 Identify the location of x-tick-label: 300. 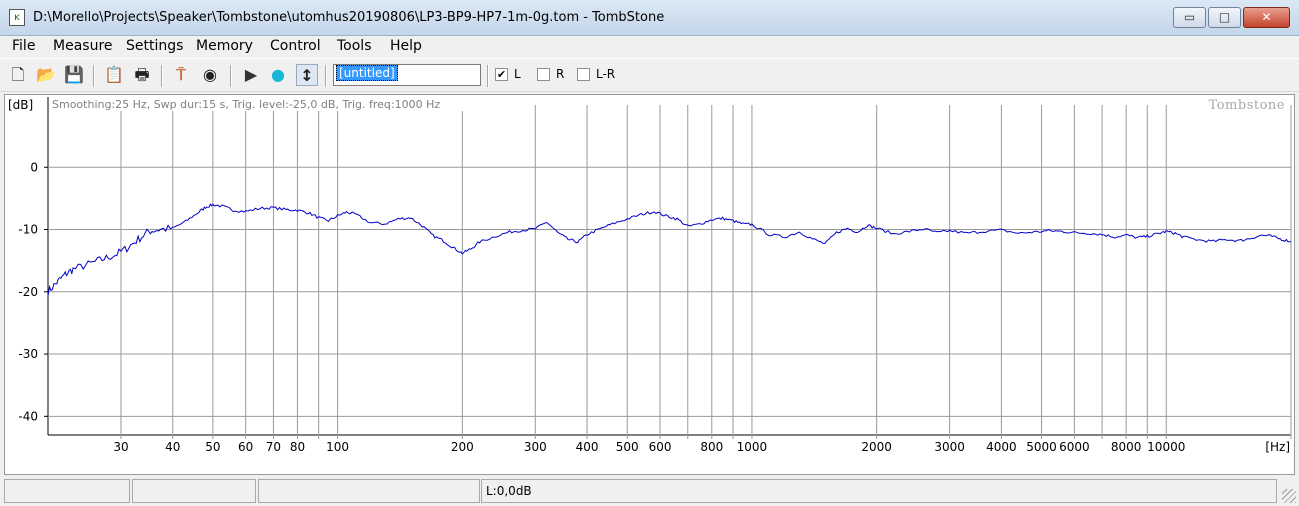
(535, 447).